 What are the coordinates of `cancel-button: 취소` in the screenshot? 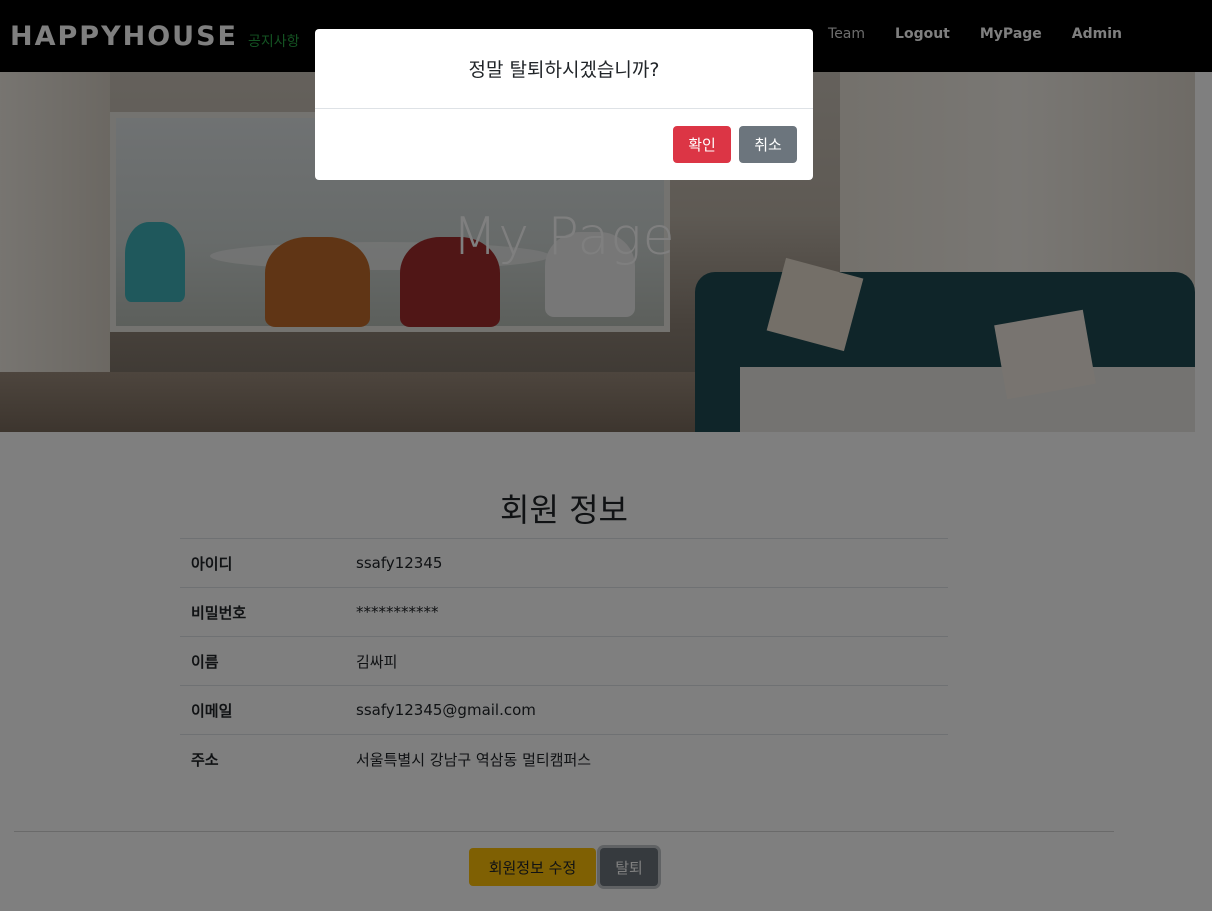 It's located at (768, 144).